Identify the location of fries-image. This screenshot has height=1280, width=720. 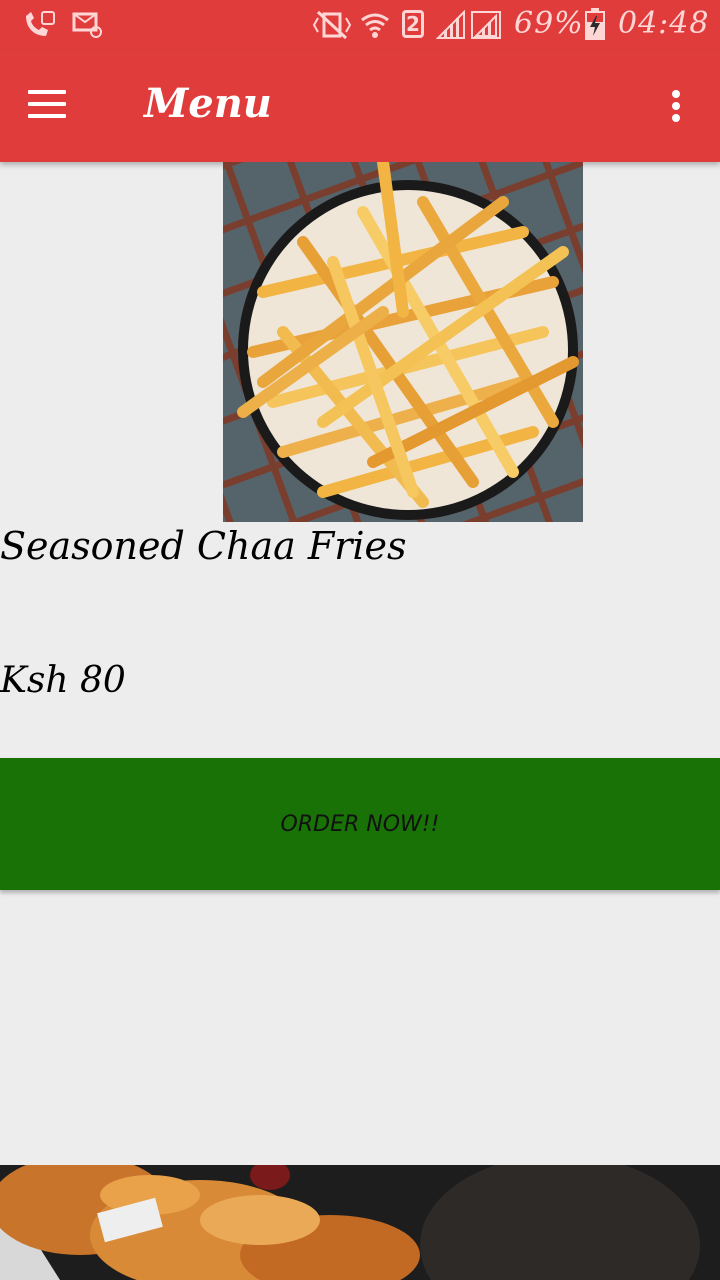
(403, 342).